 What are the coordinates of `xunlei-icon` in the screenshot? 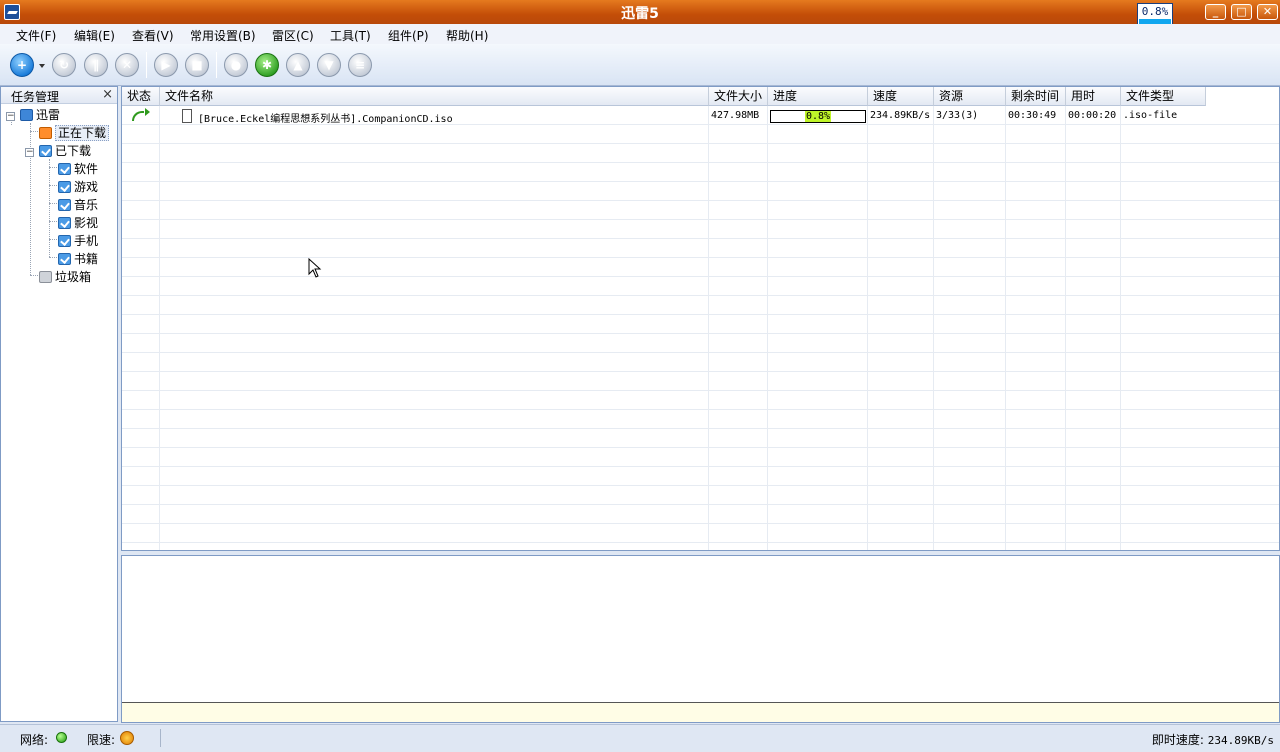 It's located at (26, 115).